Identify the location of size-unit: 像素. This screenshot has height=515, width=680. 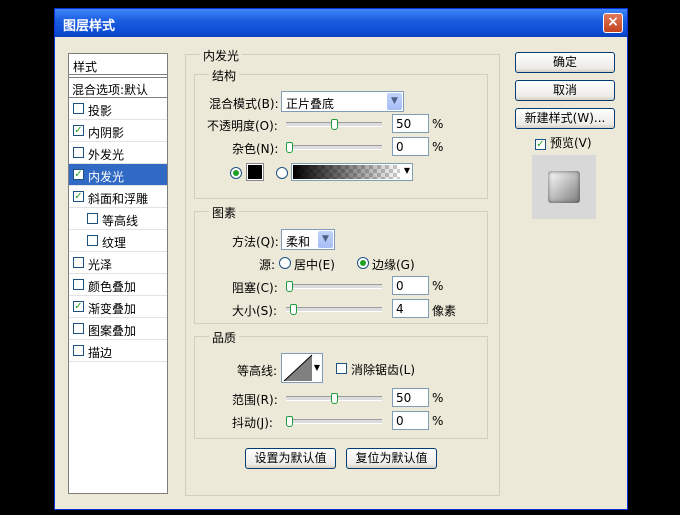
(444, 311).